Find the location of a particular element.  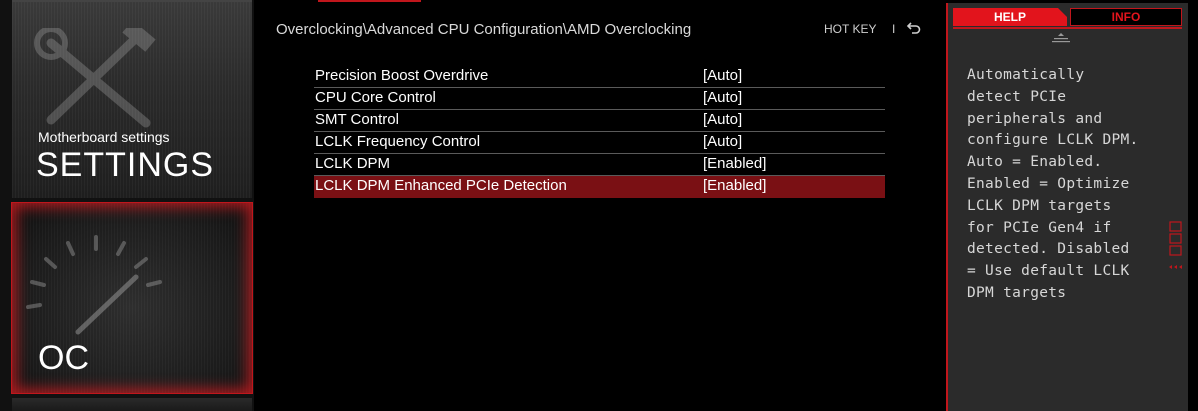

oc-tile: OC is located at coordinates (132, 298).